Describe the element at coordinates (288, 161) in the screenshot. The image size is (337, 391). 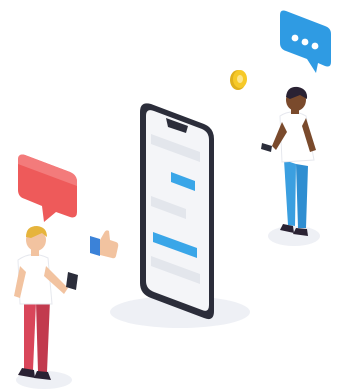
I see `person-right` at that location.